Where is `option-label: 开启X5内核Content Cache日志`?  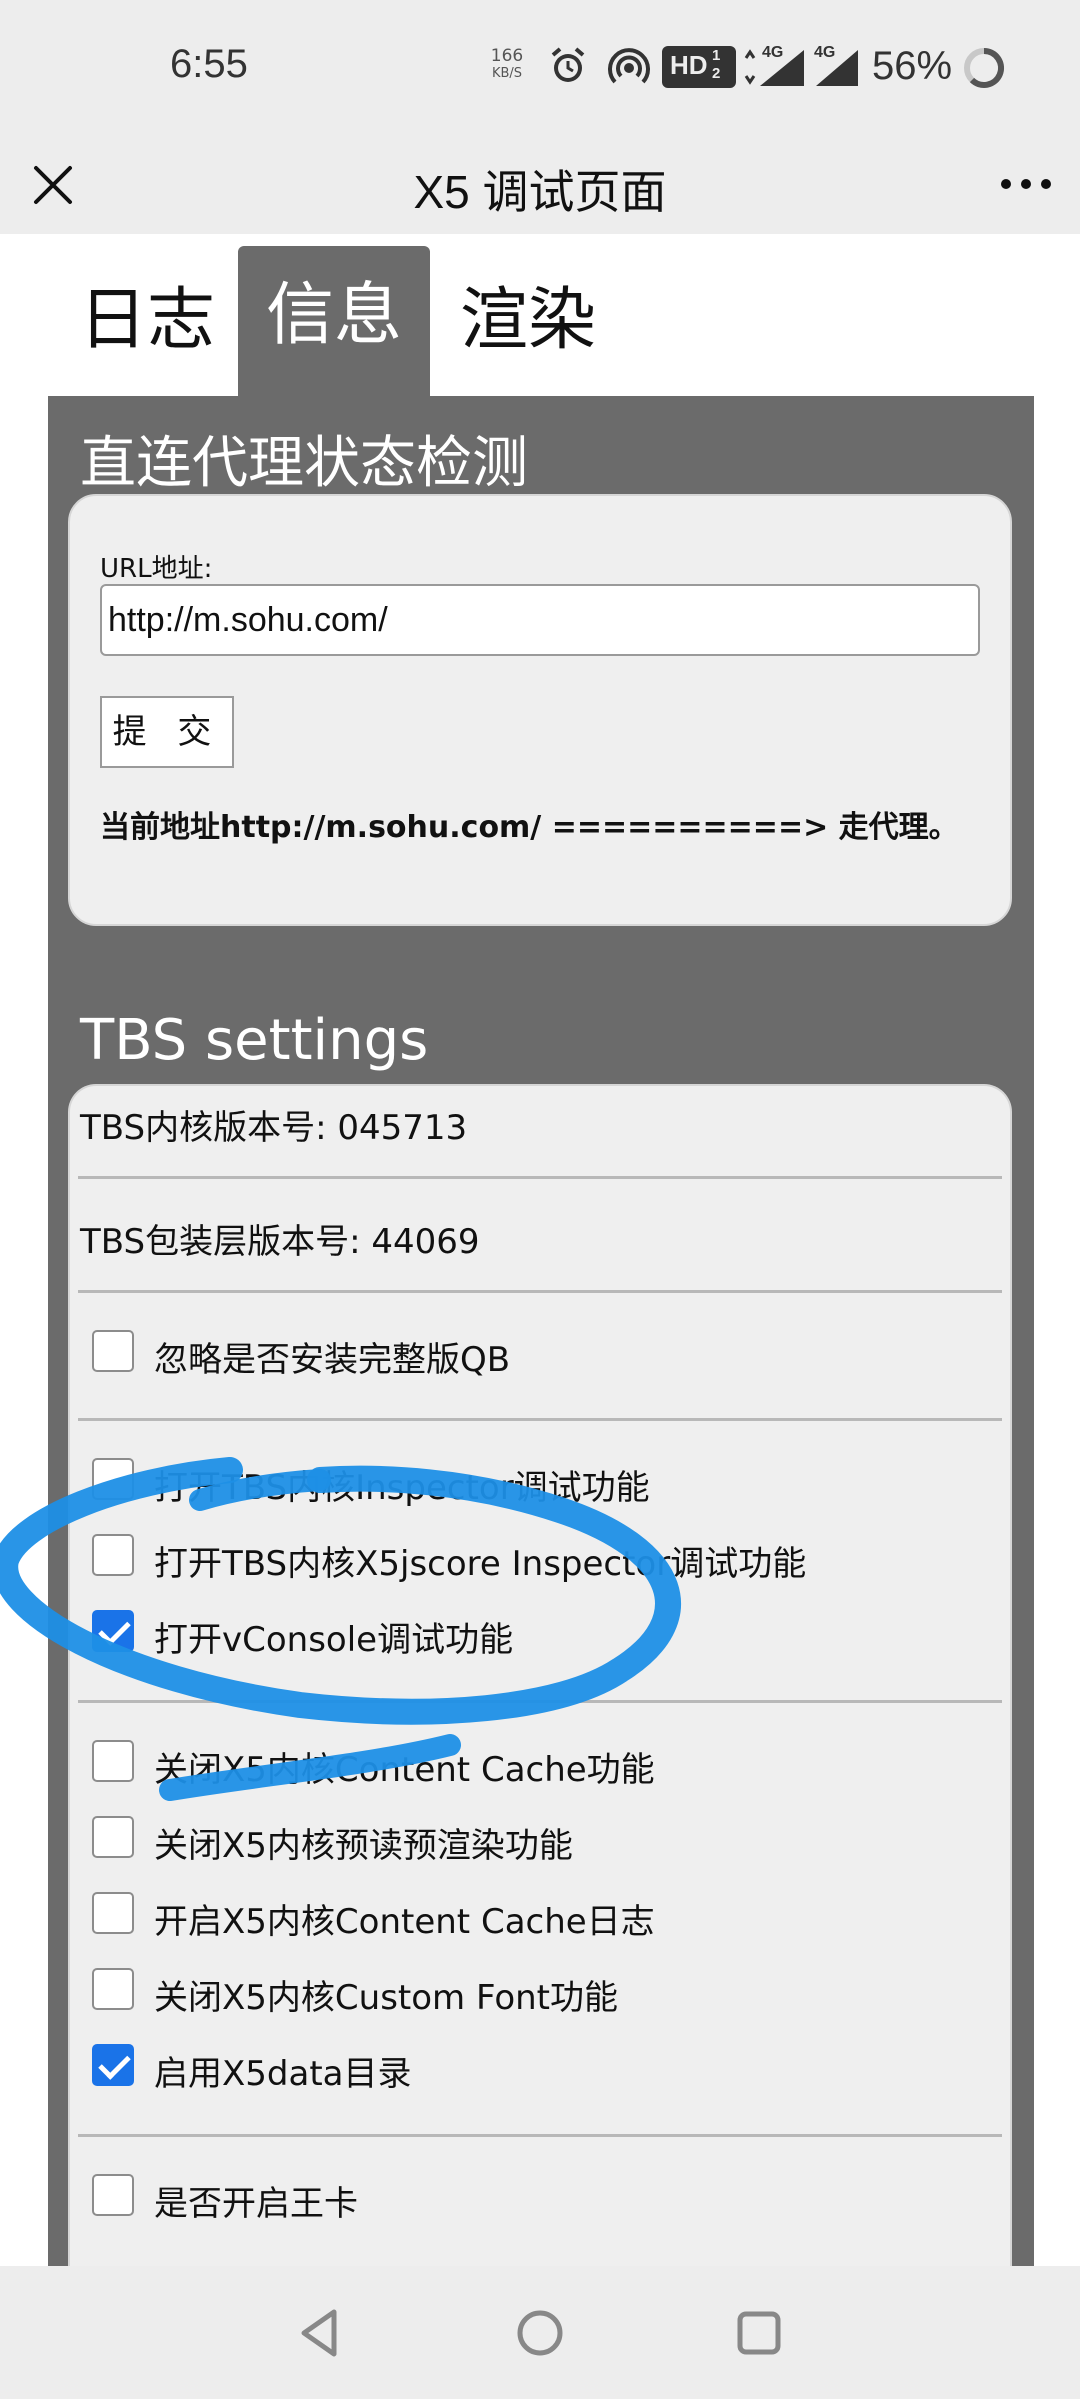 option-label: 开启X5内核Content Cache日志 is located at coordinates (404, 1922).